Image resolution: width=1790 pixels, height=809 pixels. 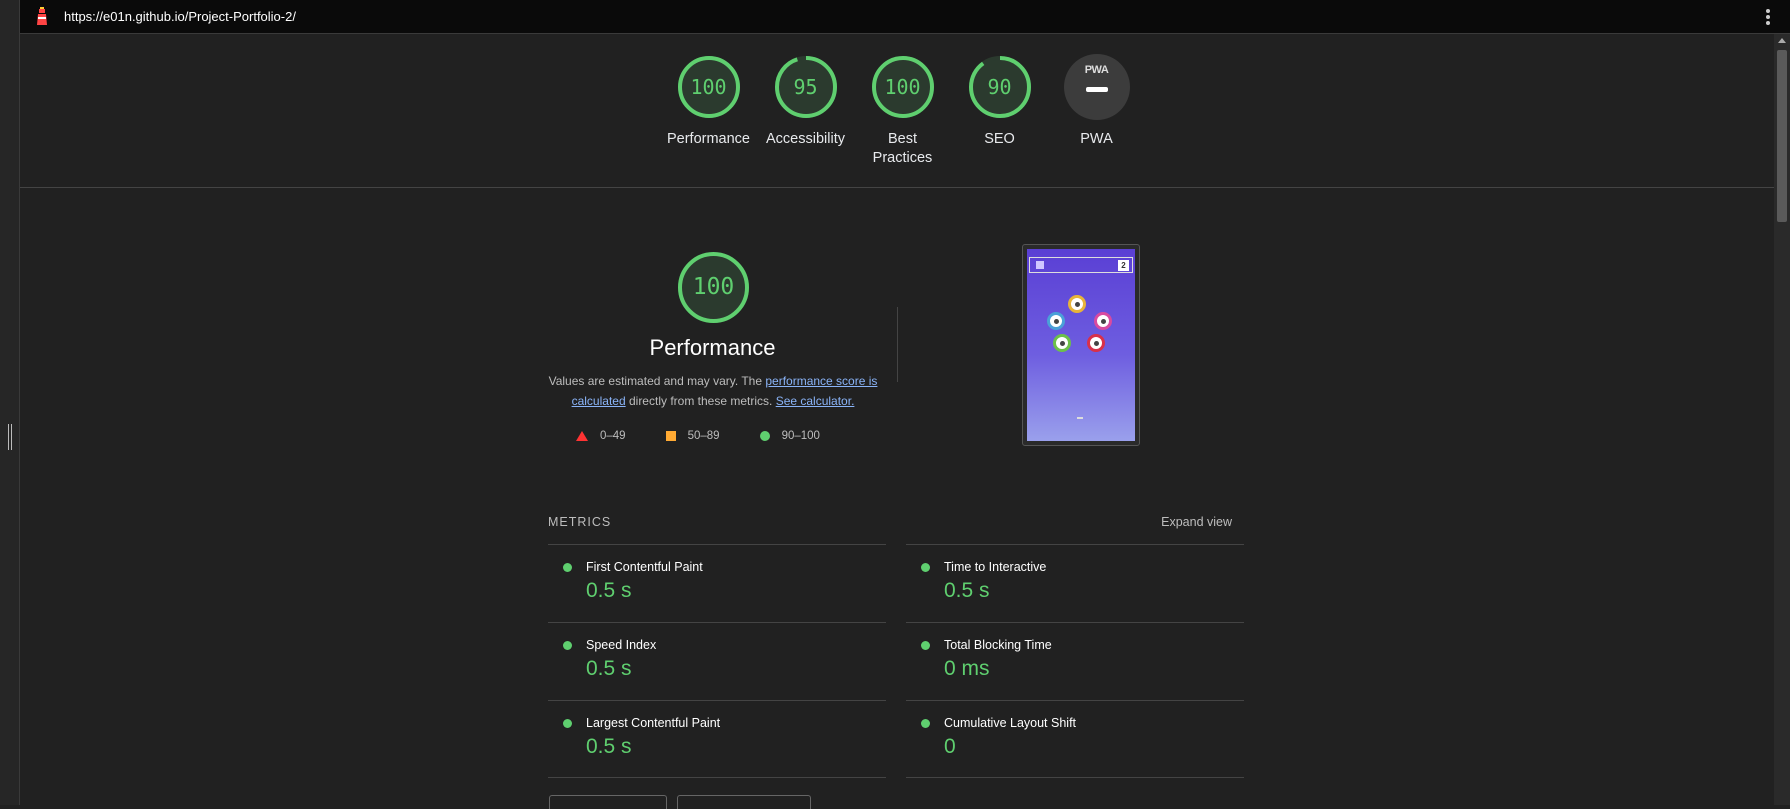 I want to click on legend-average: 50–89, so click(x=692, y=436).